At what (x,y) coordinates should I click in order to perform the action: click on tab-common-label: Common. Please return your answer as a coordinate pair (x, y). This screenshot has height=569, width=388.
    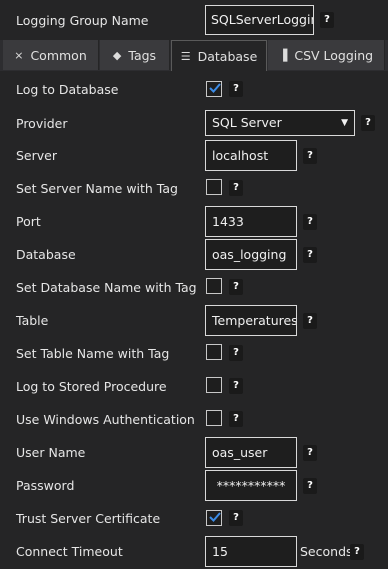
    Looking at the image, I should click on (58, 55).